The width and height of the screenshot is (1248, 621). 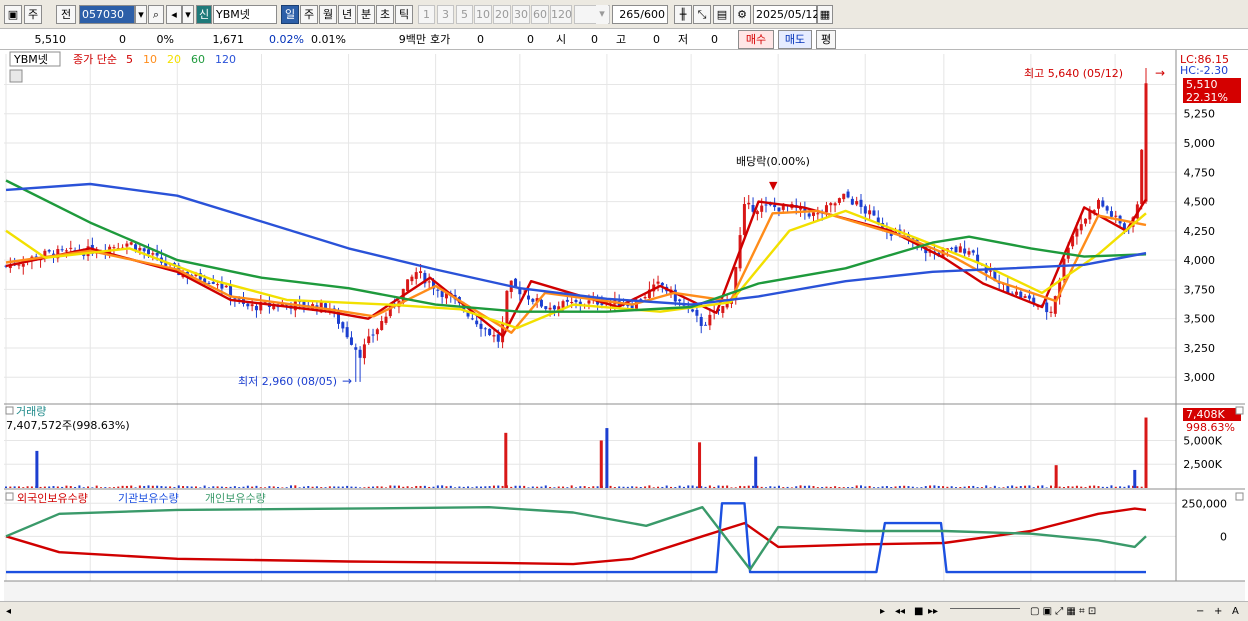 What do you see at coordinates (174, 14) in the screenshot?
I see `speaker-icon: ◂` at bounding box center [174, 14].